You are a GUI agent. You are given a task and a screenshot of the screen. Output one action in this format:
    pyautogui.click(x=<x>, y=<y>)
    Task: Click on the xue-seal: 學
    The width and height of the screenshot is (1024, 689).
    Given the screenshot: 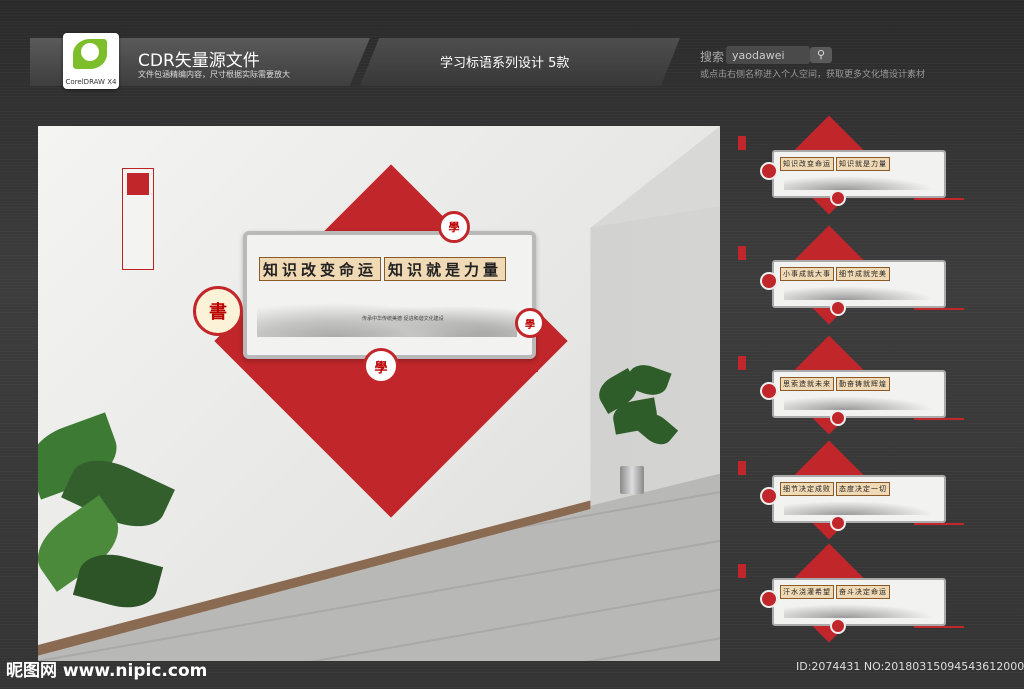 What is the action you would take?
    pyautogui.click(x=381, y=366)
    